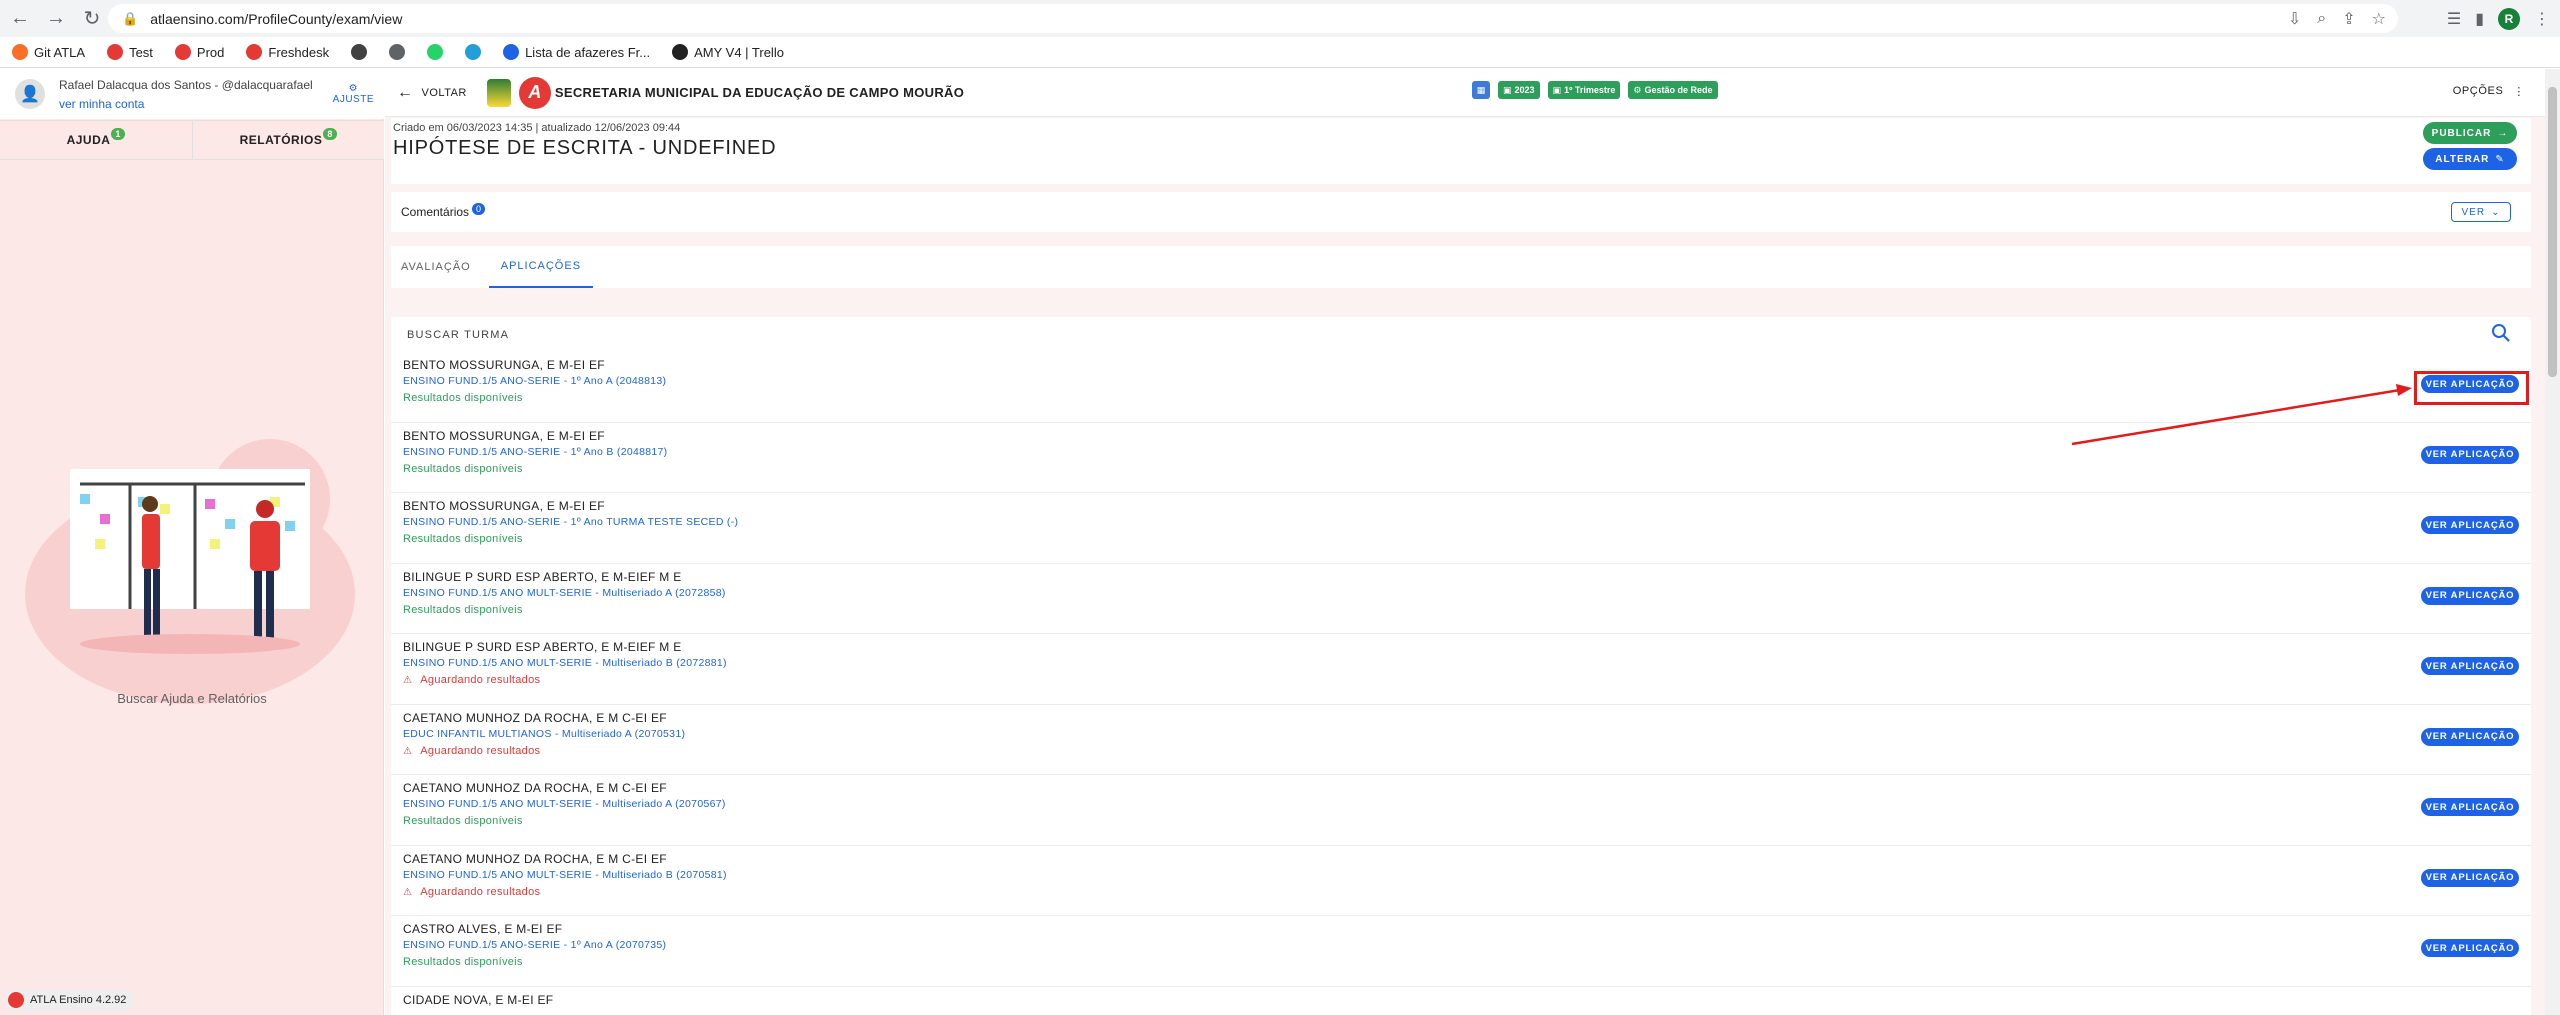 This screenshot has width=2560, height=1015. Describe the element at coordinates (2321, 19) in the screenshot. I see `zoom-icon: ⌕` at that location.